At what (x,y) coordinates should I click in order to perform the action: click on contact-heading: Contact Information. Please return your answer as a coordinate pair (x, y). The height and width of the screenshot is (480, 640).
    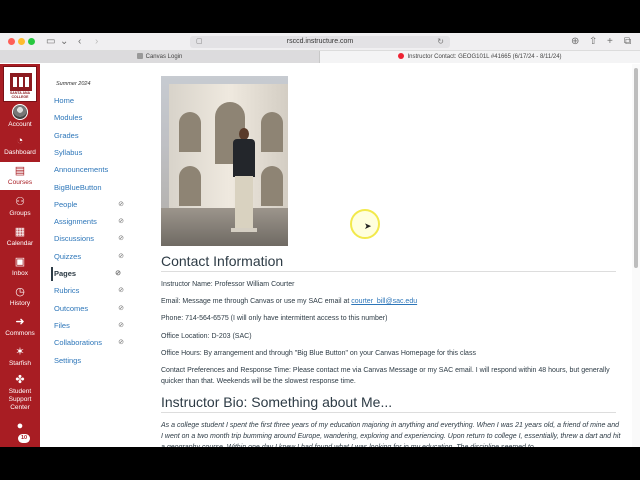
    Looking at the image, I should click on (222, 261).